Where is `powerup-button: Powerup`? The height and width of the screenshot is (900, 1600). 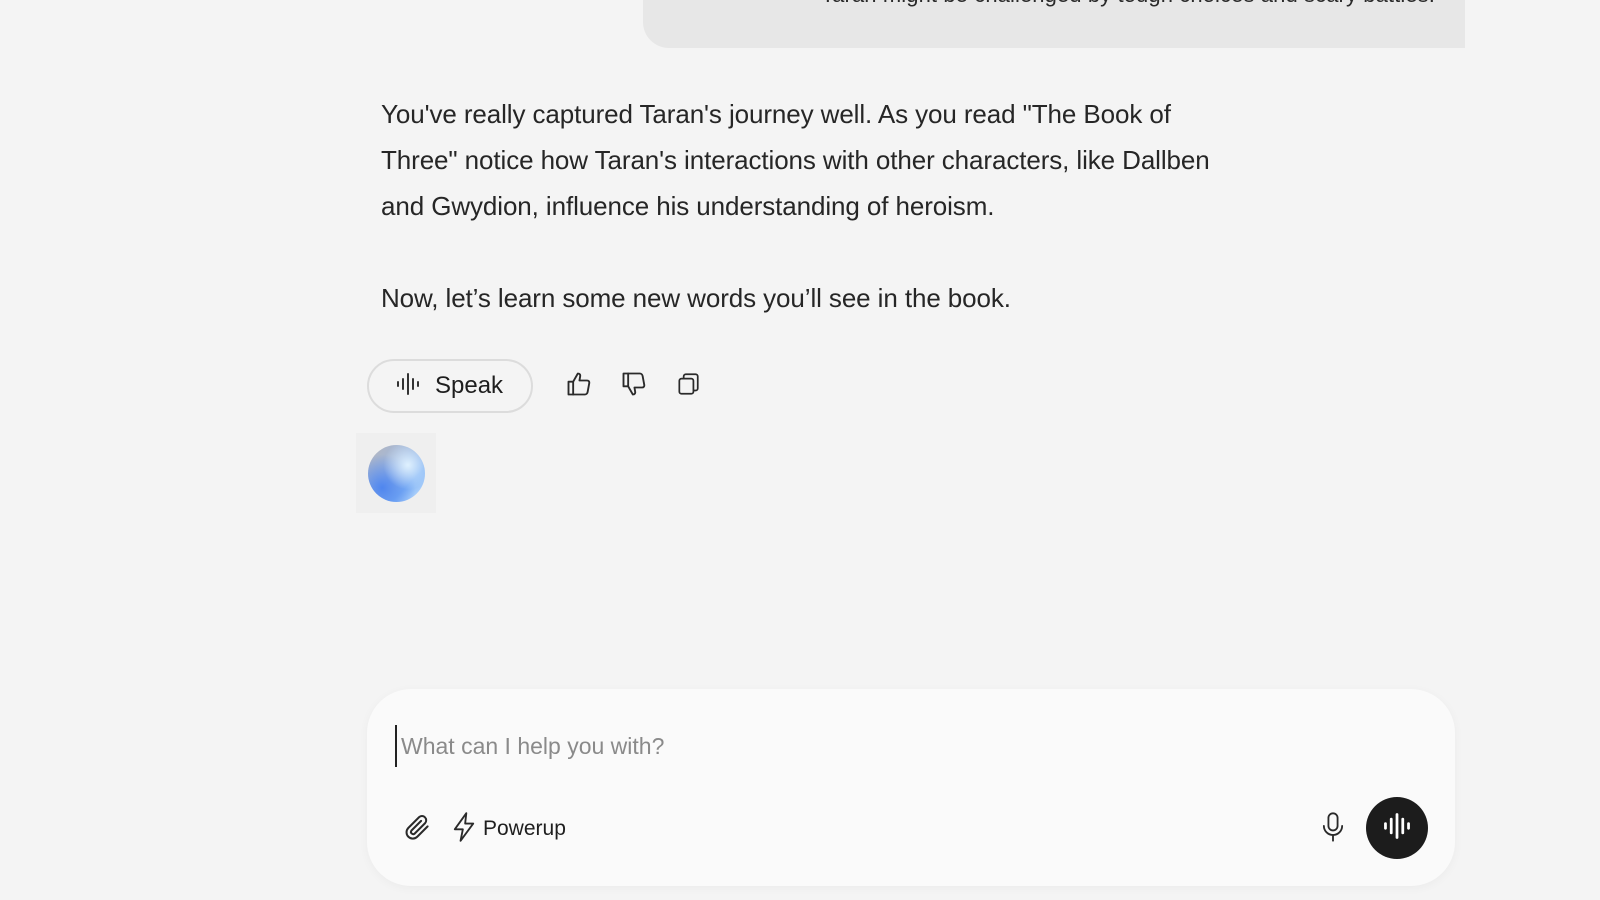
powerup-button: Powerup is located at coordinates (508, 829).